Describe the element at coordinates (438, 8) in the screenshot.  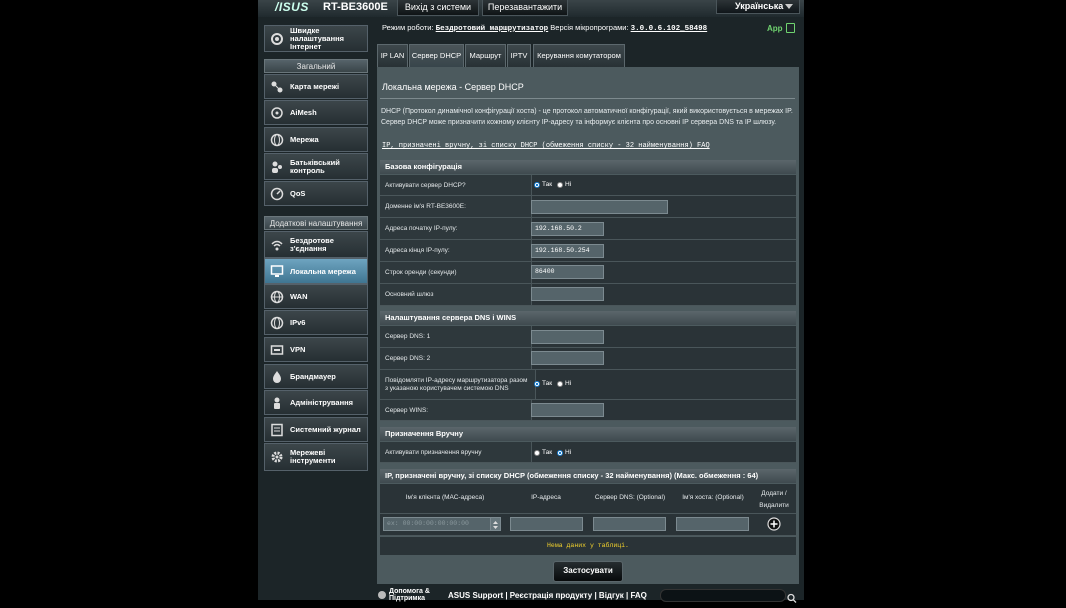
I see `logout-button: Вихід з системи` at that location.